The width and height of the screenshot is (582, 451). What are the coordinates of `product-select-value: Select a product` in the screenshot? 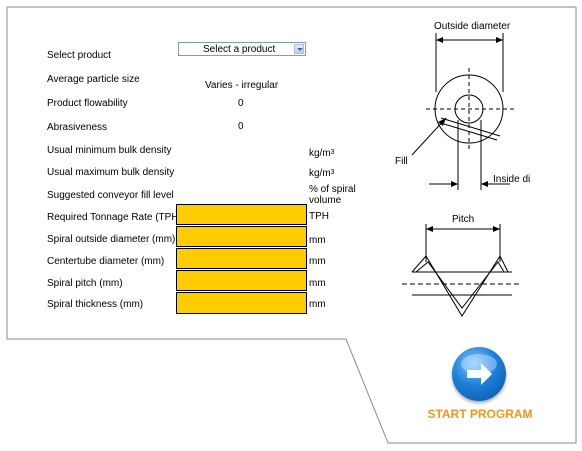 It's located at (239, 49).